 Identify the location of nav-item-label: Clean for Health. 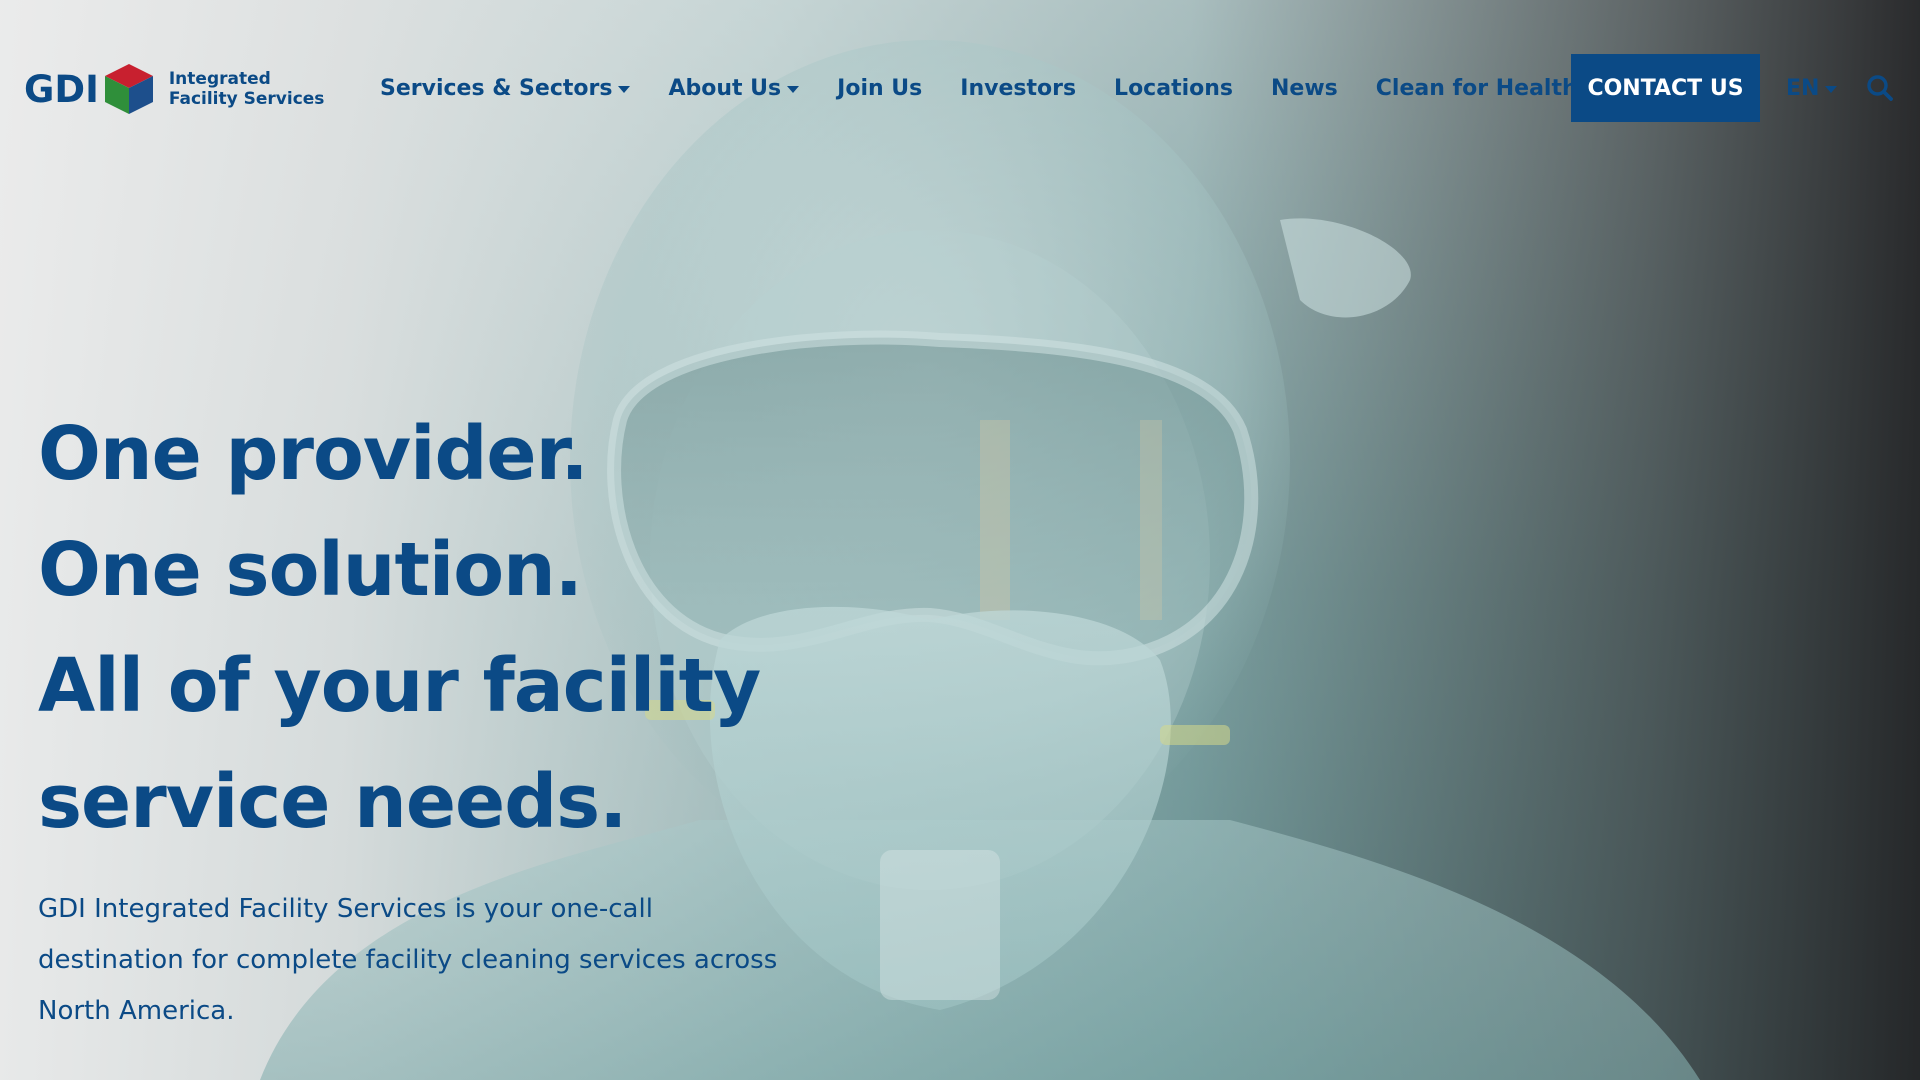
(1476, 88).